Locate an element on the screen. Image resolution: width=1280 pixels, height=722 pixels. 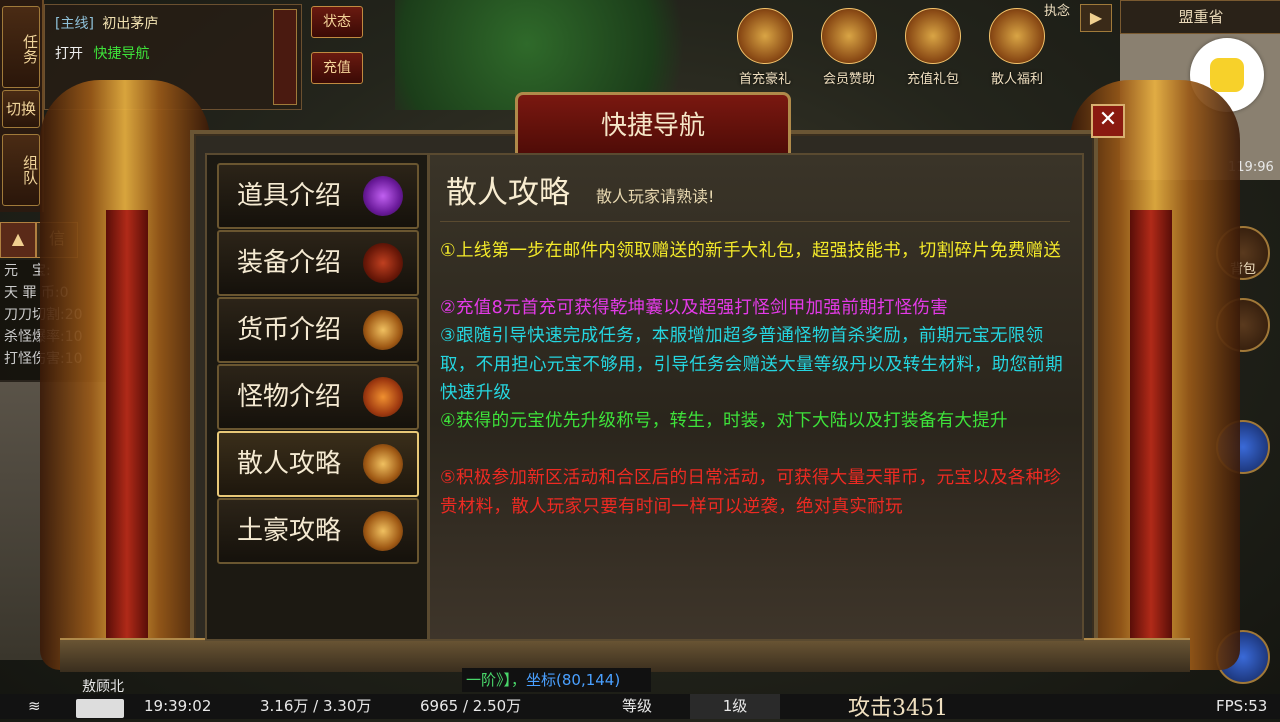
nav-item-currency: 货币介绍 is located at coordinates (318, 330).